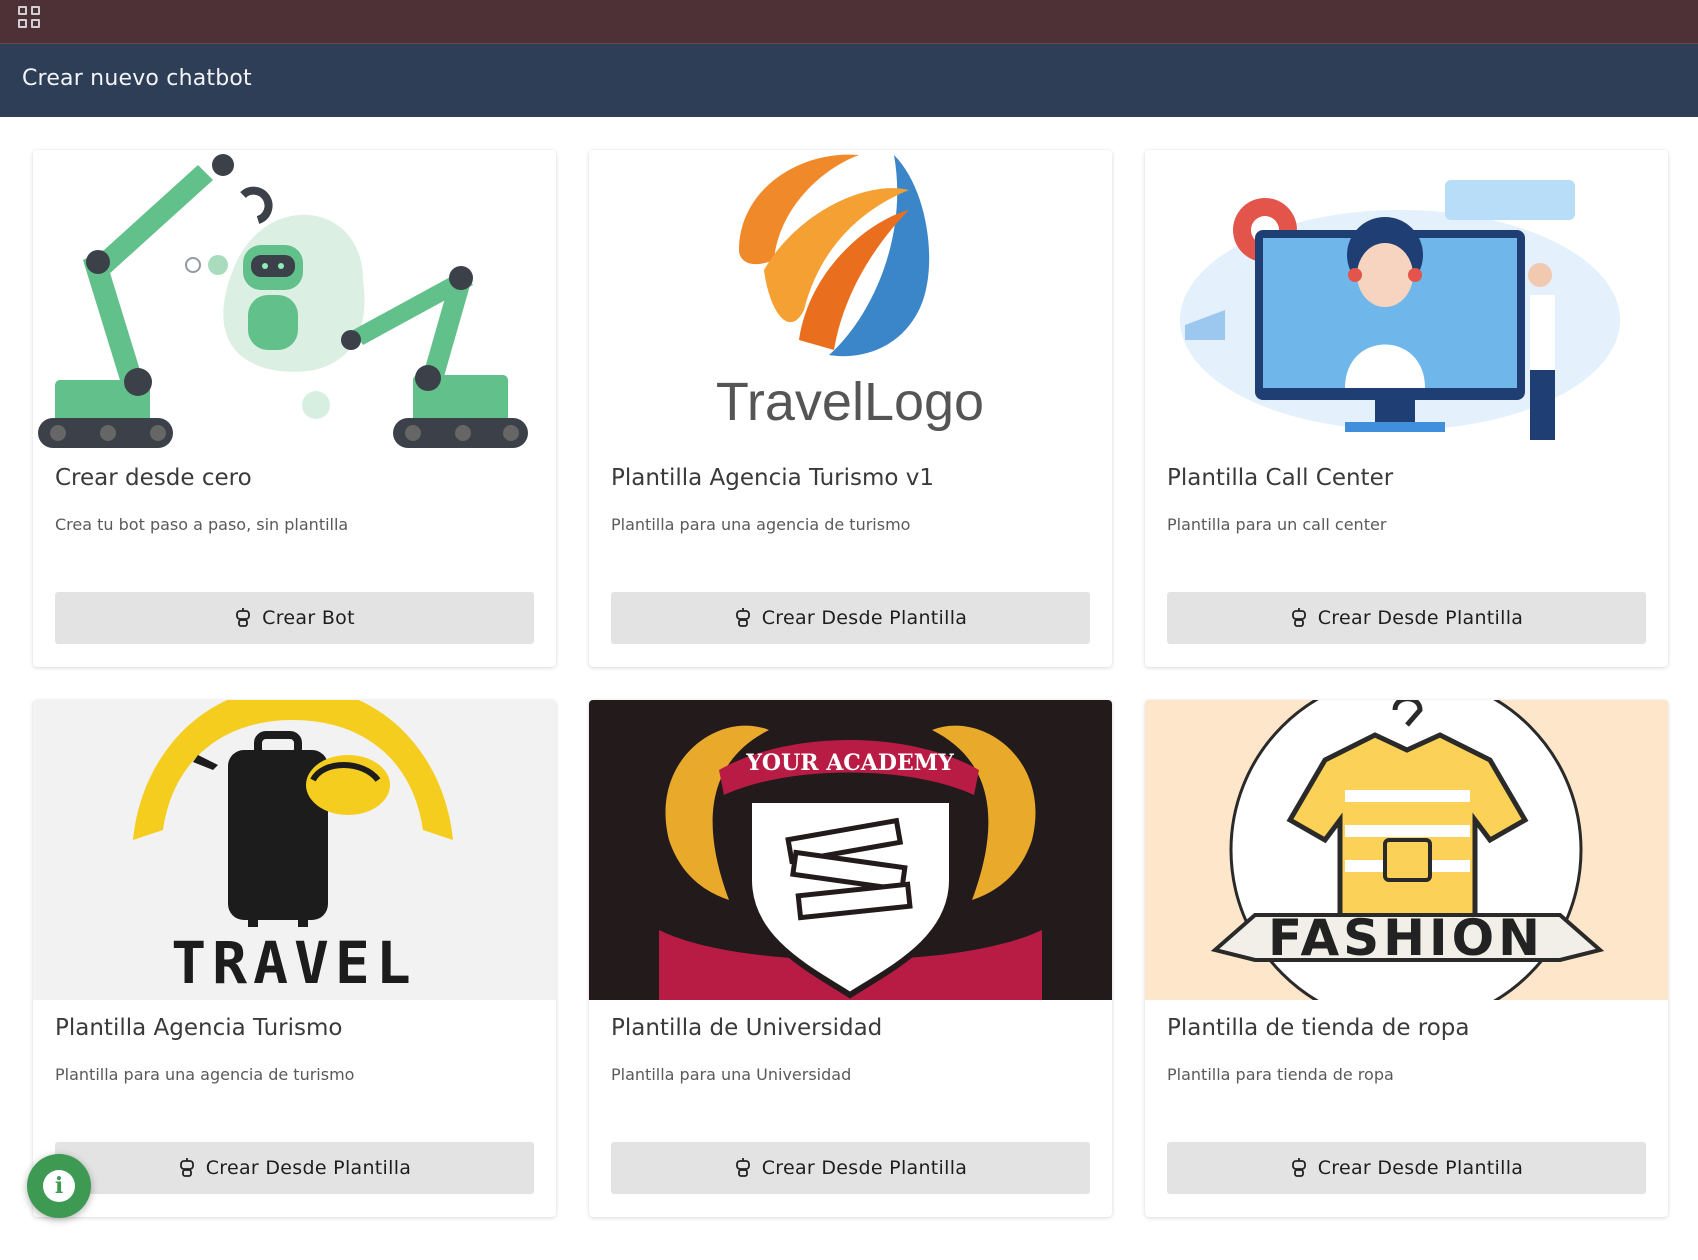 This screenshot has height=1260, width=1698. I want to click on card-description: Crea tu bot paso a paso, sin plantilla, so click(202, 524).